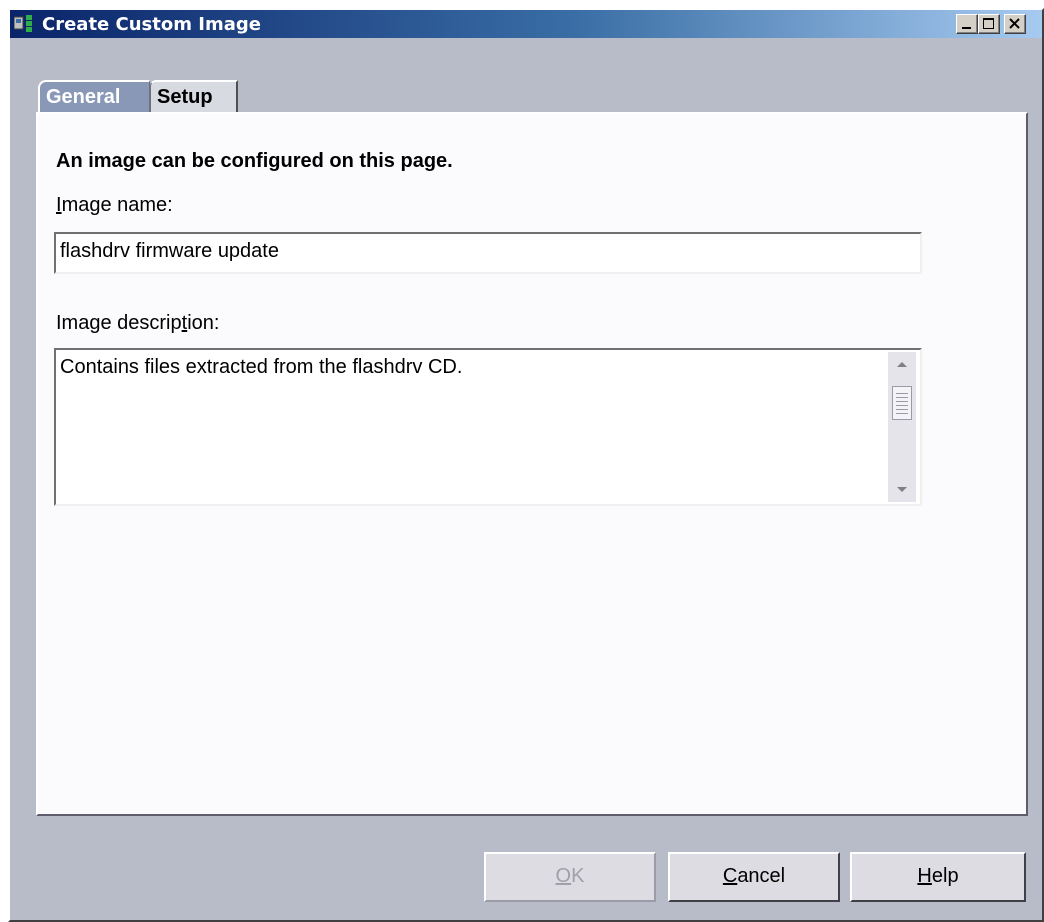 The image size is (1044, 922). I want to click on scroll-thumb, so click(902, 403).